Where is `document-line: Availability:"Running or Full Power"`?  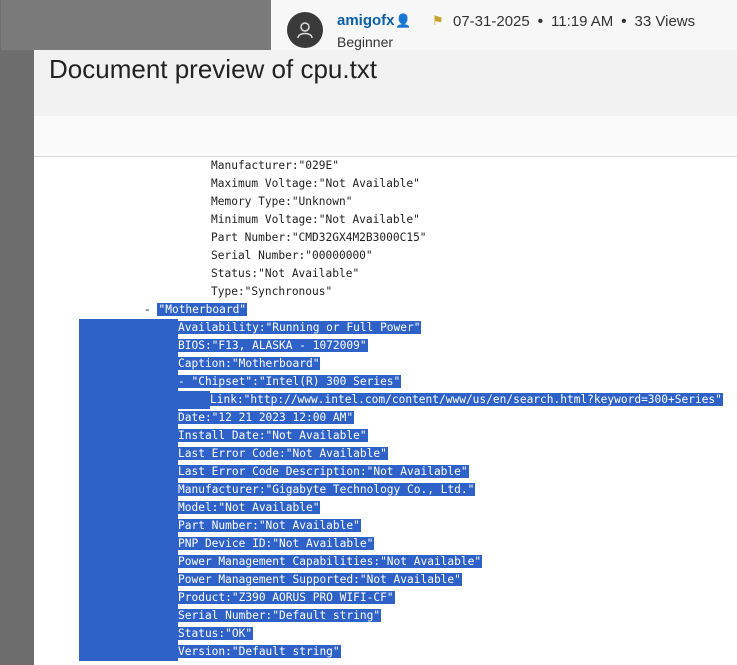
document-line: Availability:"Running or Full Power" is located at coordinates (299, 327).